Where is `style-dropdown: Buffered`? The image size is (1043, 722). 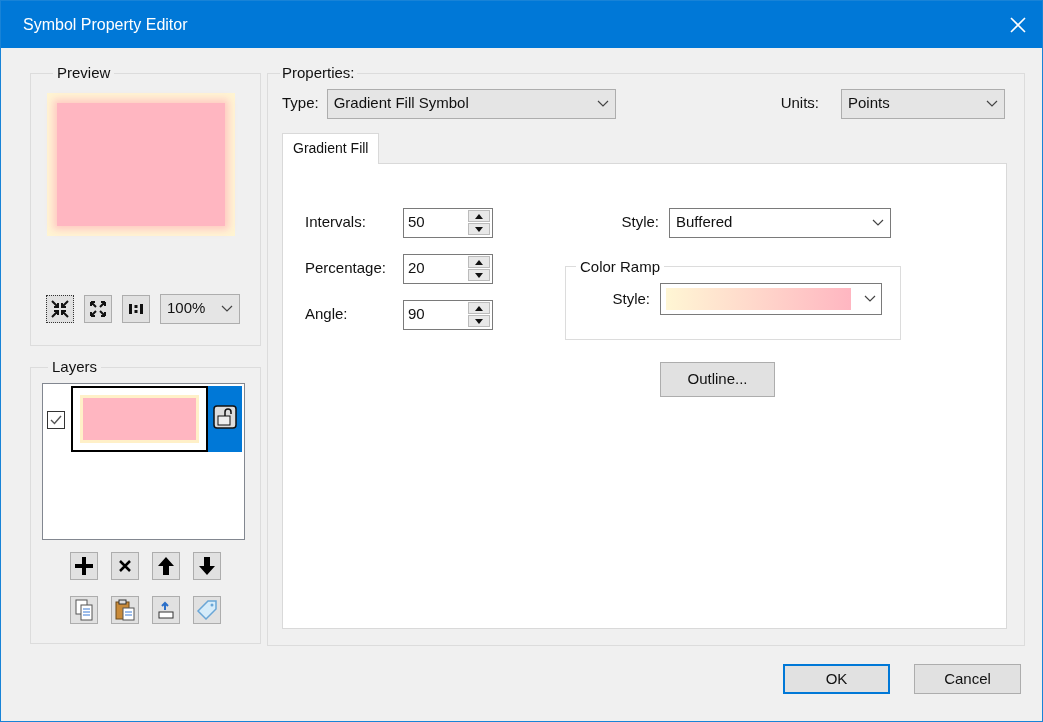
style-dropdown: Buffered is located at coordinates (780, 222).